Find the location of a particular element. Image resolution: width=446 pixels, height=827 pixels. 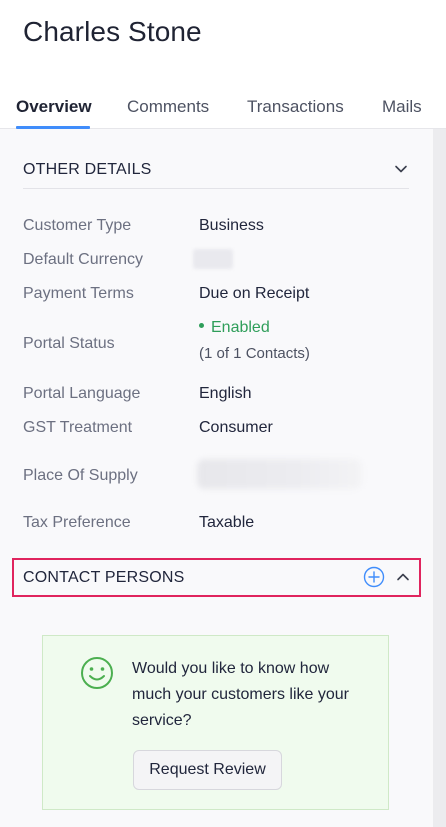

detail-label: GST Treatment is located at coordinates (78, 427).